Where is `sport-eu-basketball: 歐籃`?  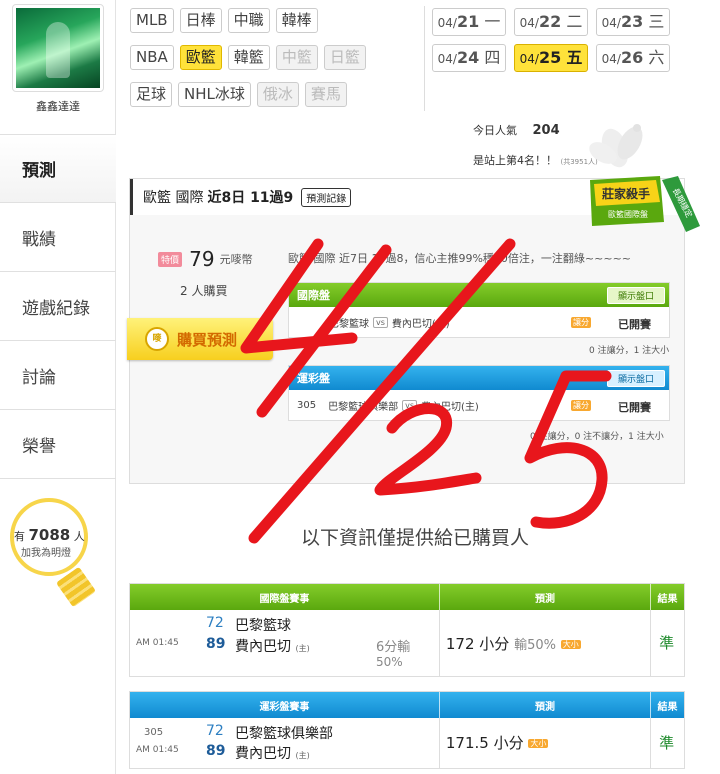 sport-eu-basketball: 歐籃 is located at coordinates (200, 57).